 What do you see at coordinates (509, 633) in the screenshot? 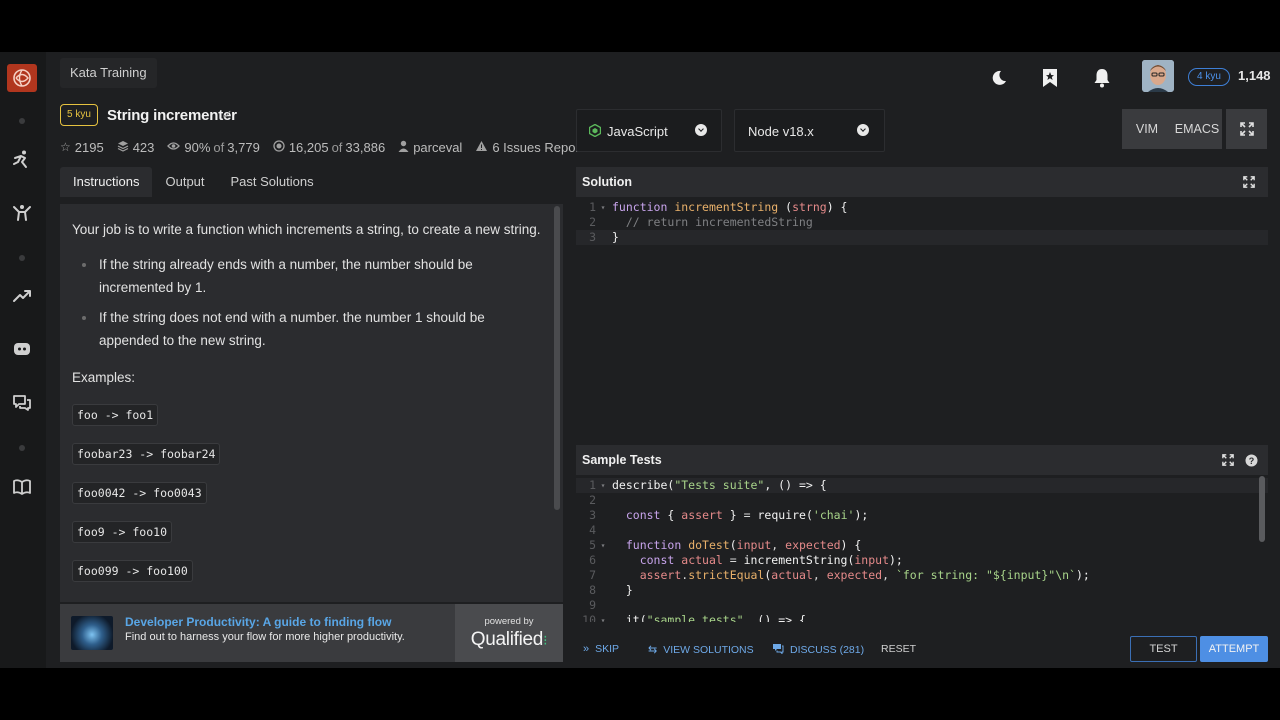
I see `ad-sponsor-block: powered by Qualified⁝` at bounding box center [509, 633].